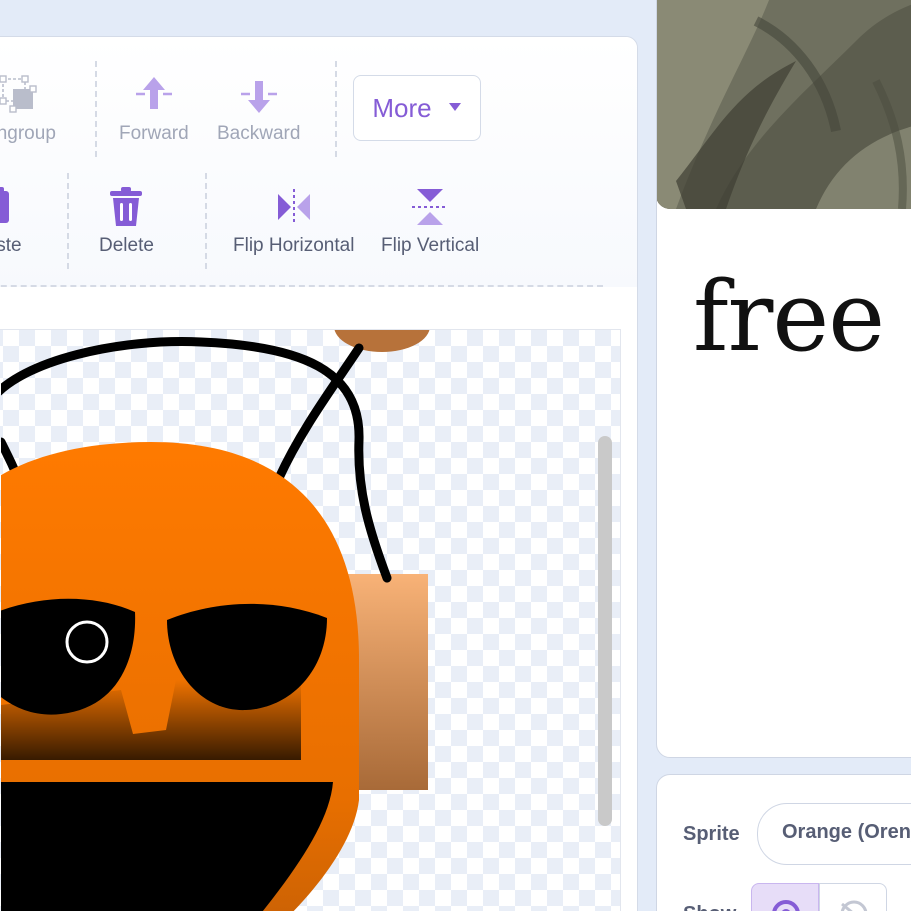 The height and width of the screenshot is (911, 911). Describe the element at coordinates (802, 317) in the screenshot. I see `stage-text: free s` at that location.